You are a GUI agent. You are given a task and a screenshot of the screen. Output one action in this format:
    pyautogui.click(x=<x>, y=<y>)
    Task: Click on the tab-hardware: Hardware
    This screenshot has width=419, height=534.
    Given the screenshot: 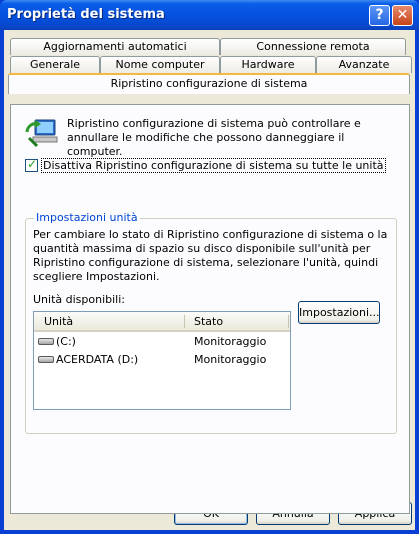 What is the action you would take?
    pyautogui.click(x=268, y=64)
    